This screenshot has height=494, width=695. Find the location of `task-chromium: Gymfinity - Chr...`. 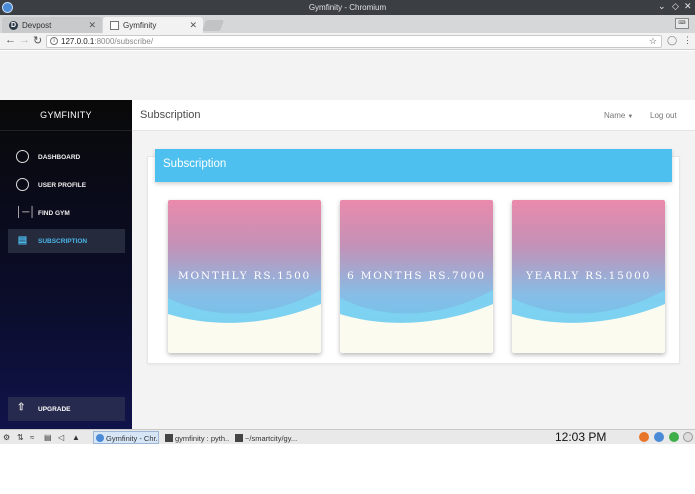

task-chromium: Gymfinity - Chr... is located at coordinates (126, 437).